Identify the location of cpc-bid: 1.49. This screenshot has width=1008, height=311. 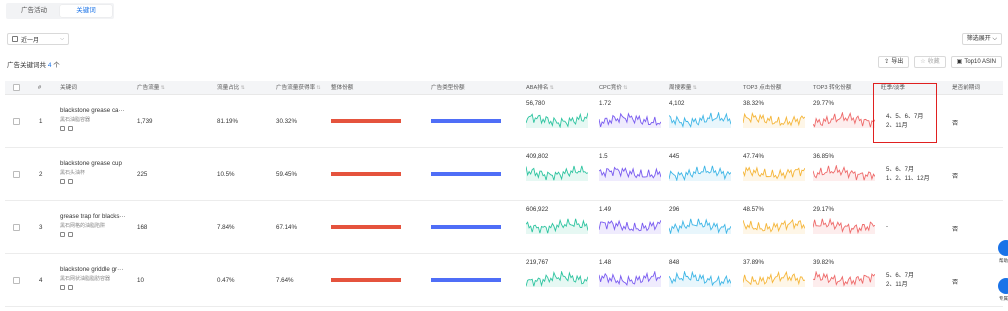
(605, 209).